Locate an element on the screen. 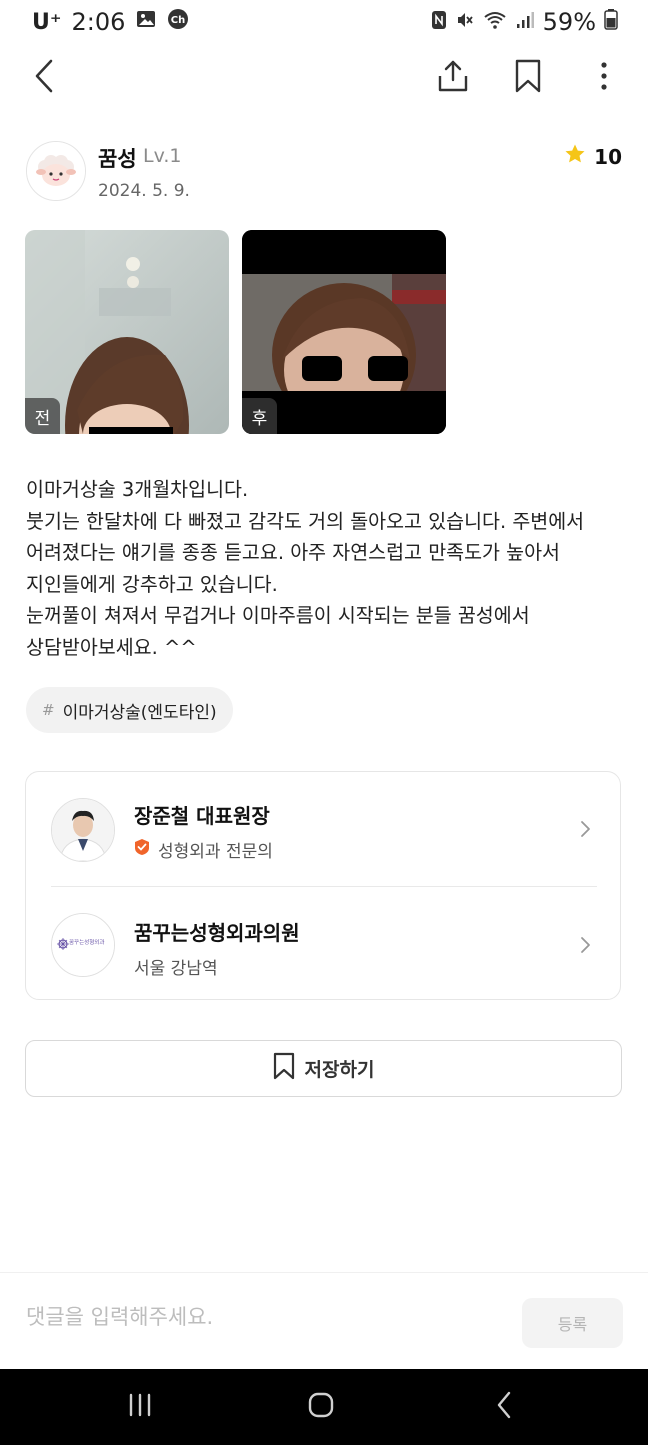 The image size is (648, 1445). nfc-icon is located at coordinates (439, 22).